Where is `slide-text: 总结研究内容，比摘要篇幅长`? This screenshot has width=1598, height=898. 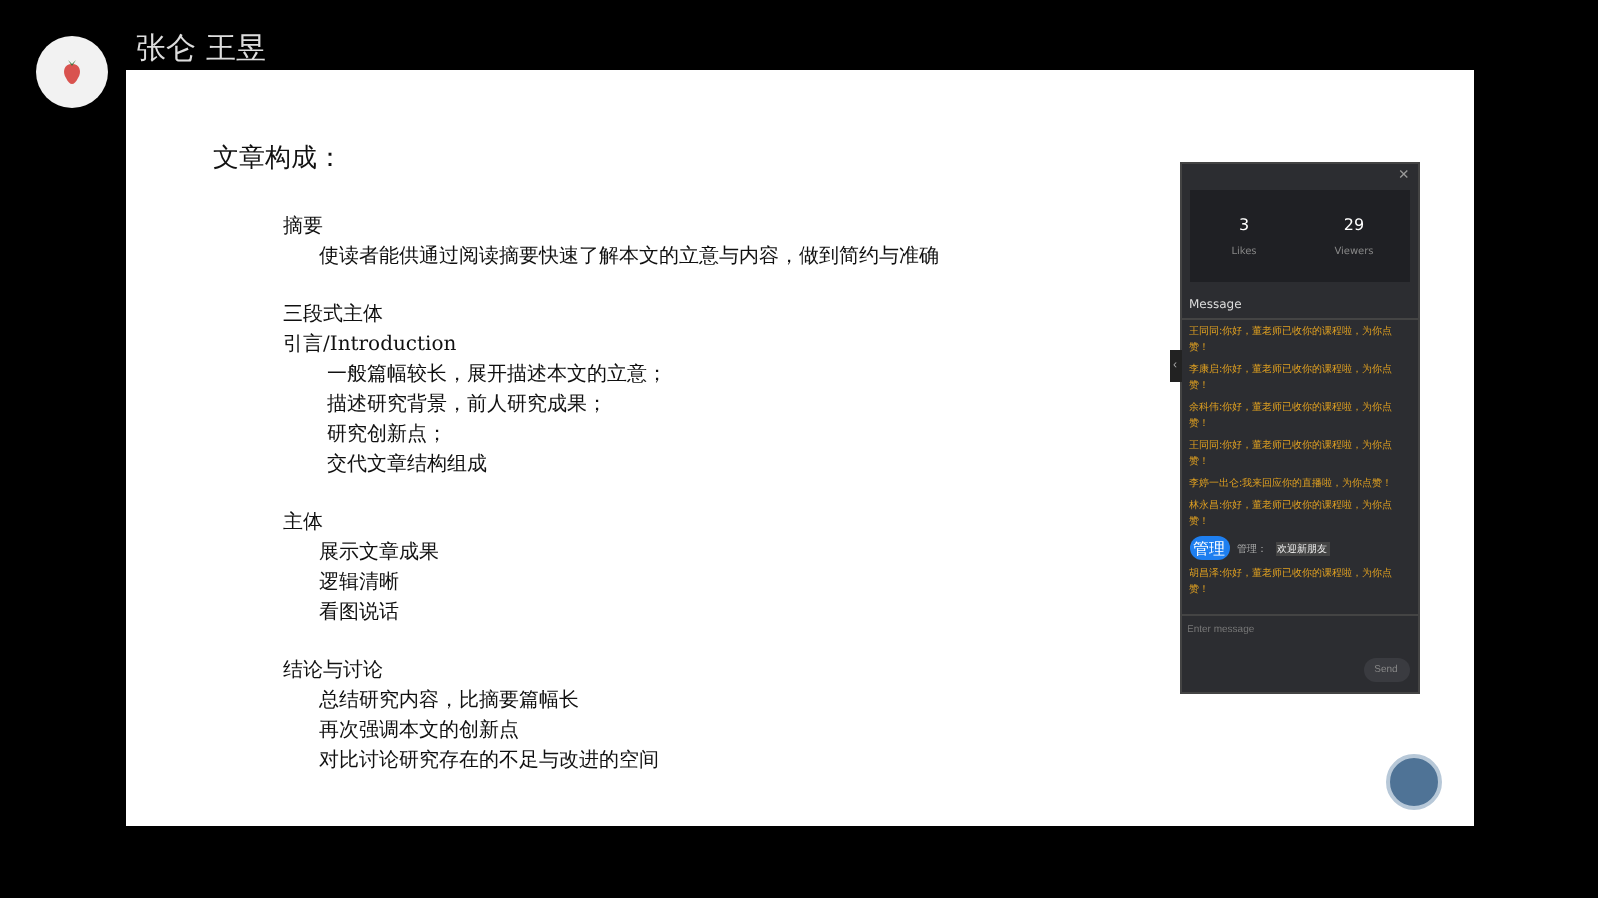 slide-text: 总结研究内容，比摘要篇幅长 is located at coordinates (449, 701).